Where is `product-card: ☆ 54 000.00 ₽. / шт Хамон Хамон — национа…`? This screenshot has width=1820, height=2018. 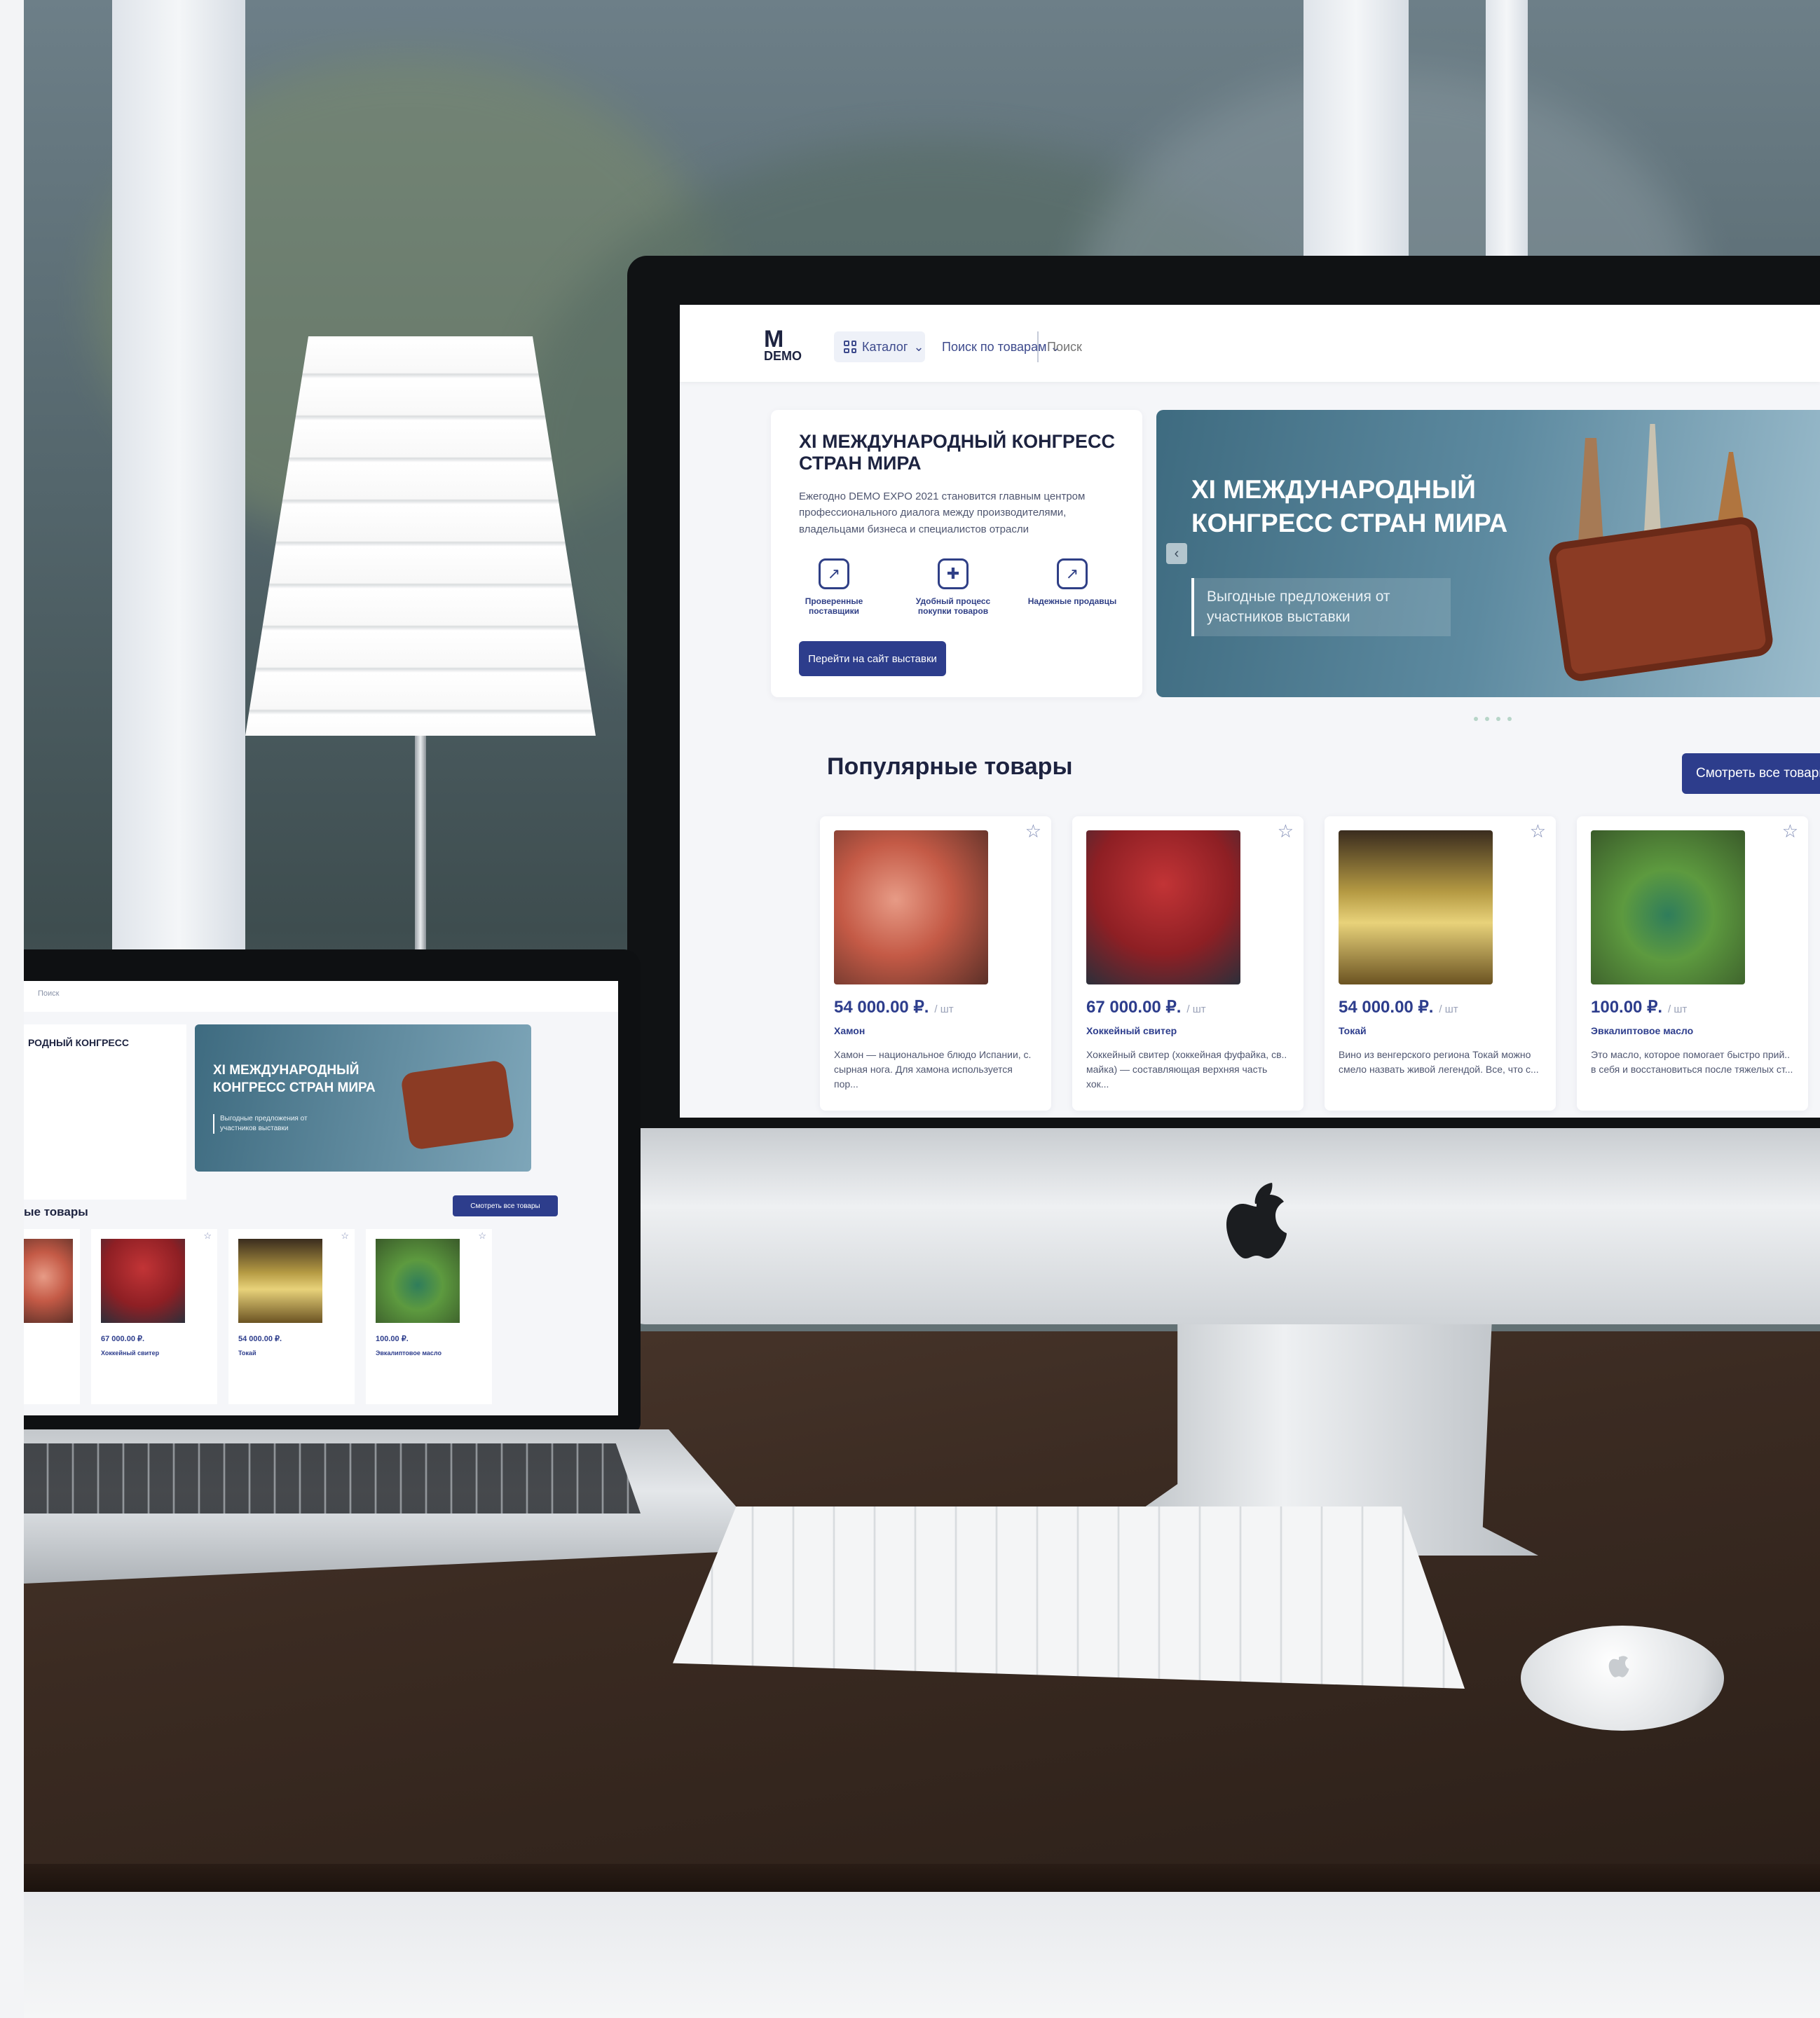 product-card: ☆ 54 000.00 ₽. / шт Хамон Хамон — национа… is located at coordinates (935, 963).